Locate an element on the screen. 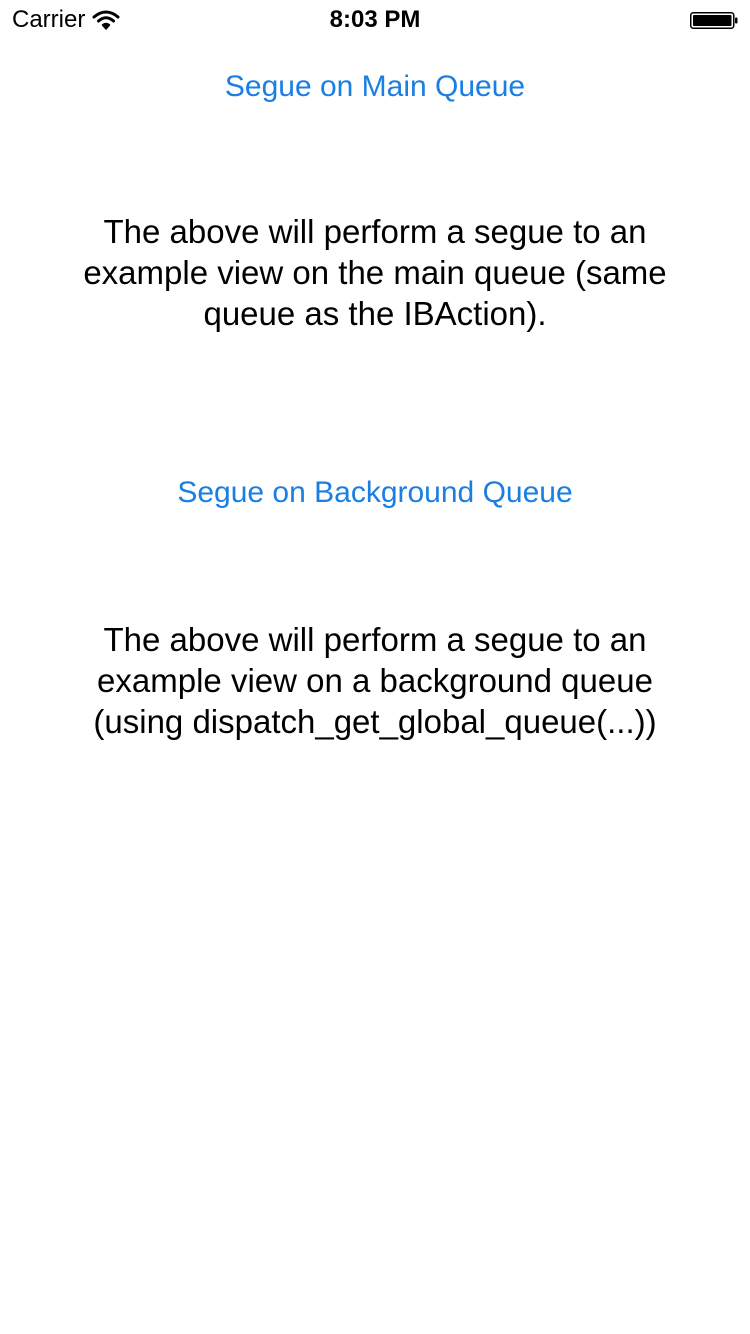  segue-main-queue-button: Segue on Main Queue is located at coordinates (375, 87).